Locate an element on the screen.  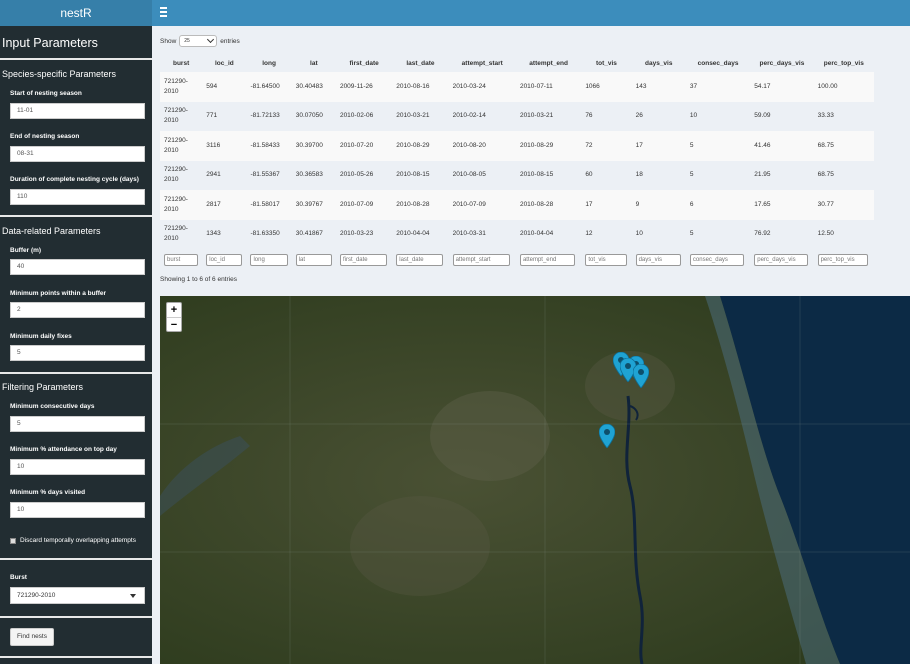
table-cell-lat: 30.36583 is located at coordinates (313, 175).